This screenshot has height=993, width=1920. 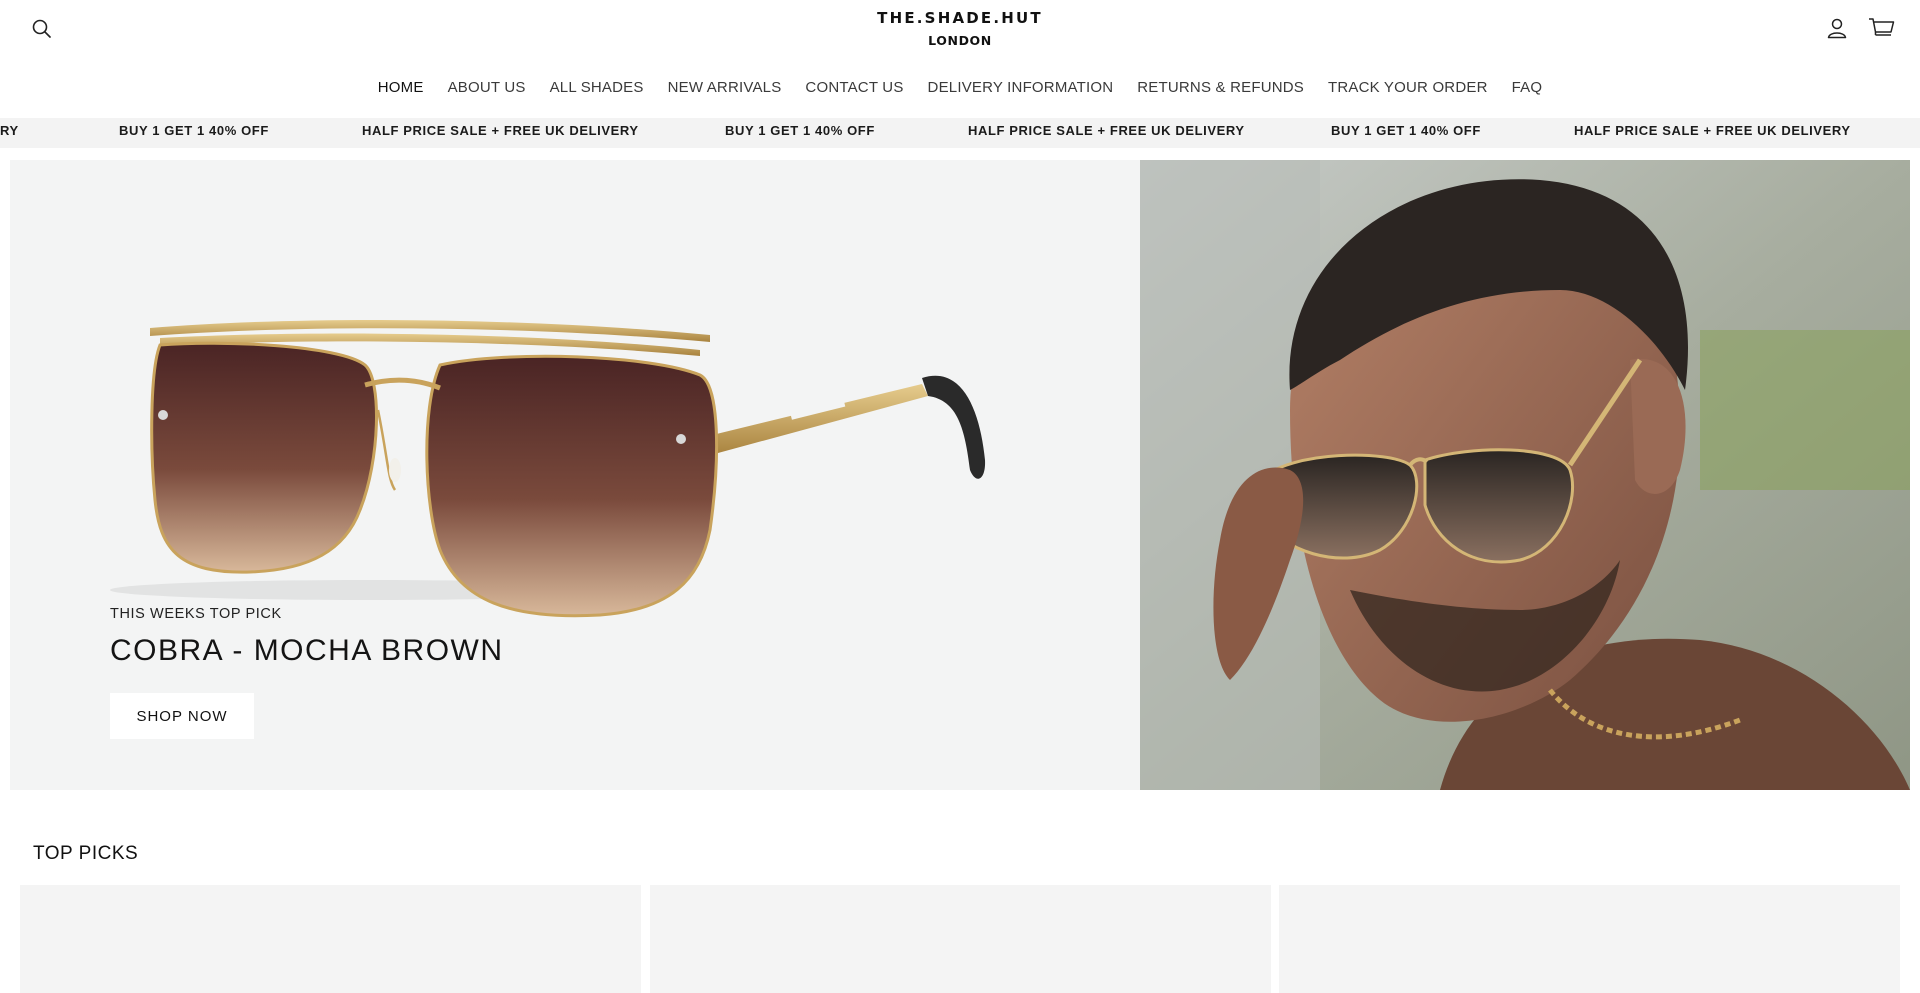 What do you see at coordinates (597, 88) in the screenshot?
I see `nav-item-all-shades: ALL SHADES` at bounding box center [597, 88].